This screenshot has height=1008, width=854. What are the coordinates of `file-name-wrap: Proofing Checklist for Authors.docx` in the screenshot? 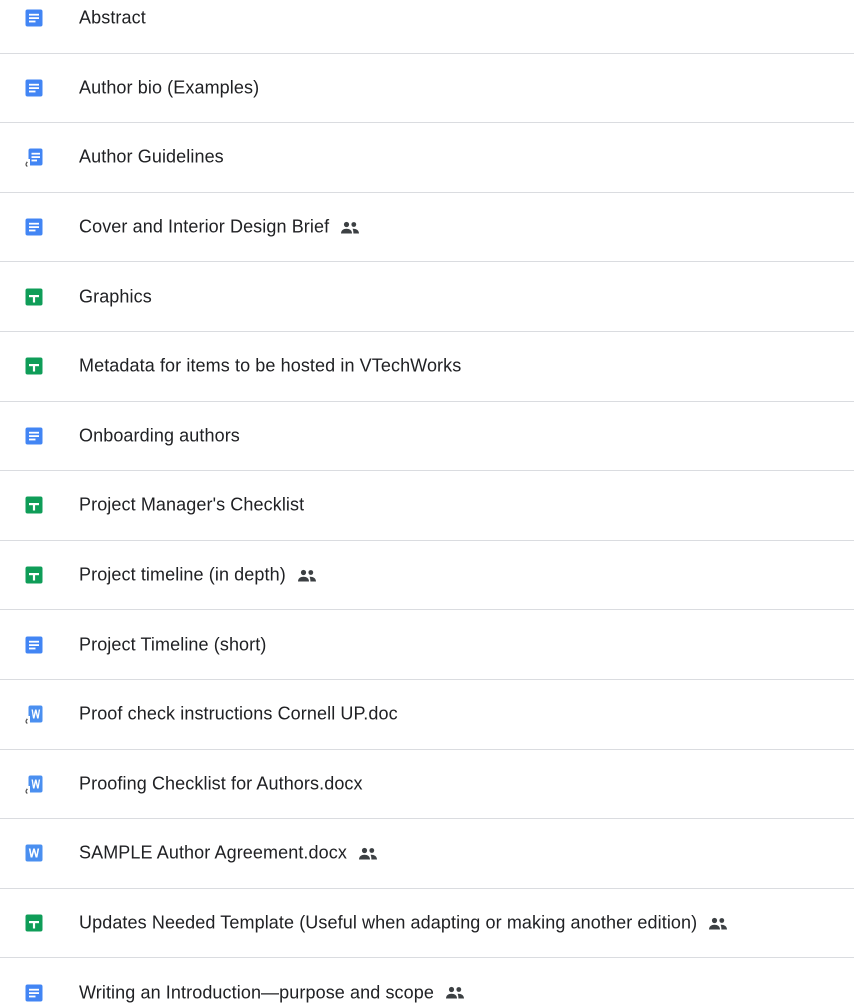 It's located at (221, 783).